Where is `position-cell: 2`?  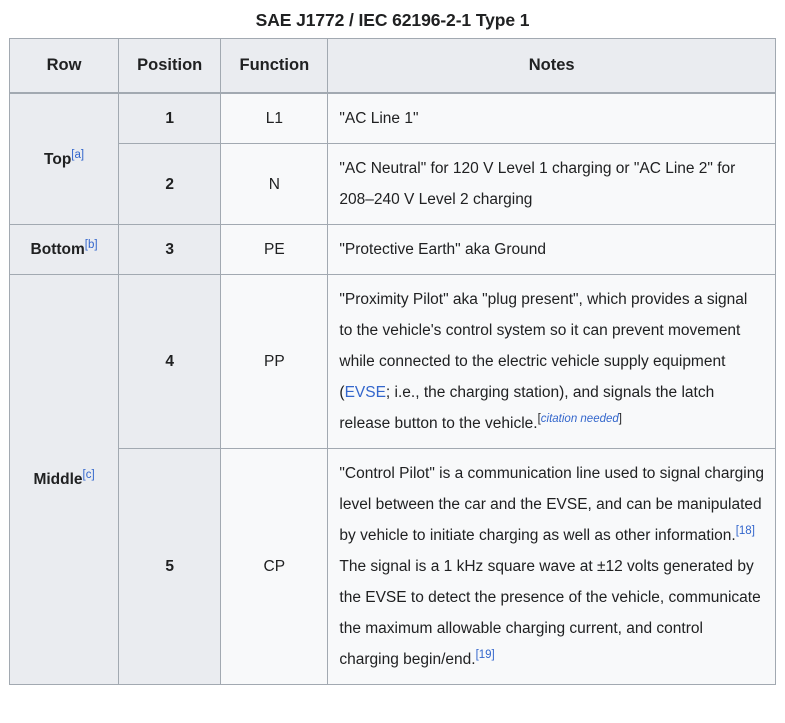
position-cell: 2 is located at coordinates (170, 184).